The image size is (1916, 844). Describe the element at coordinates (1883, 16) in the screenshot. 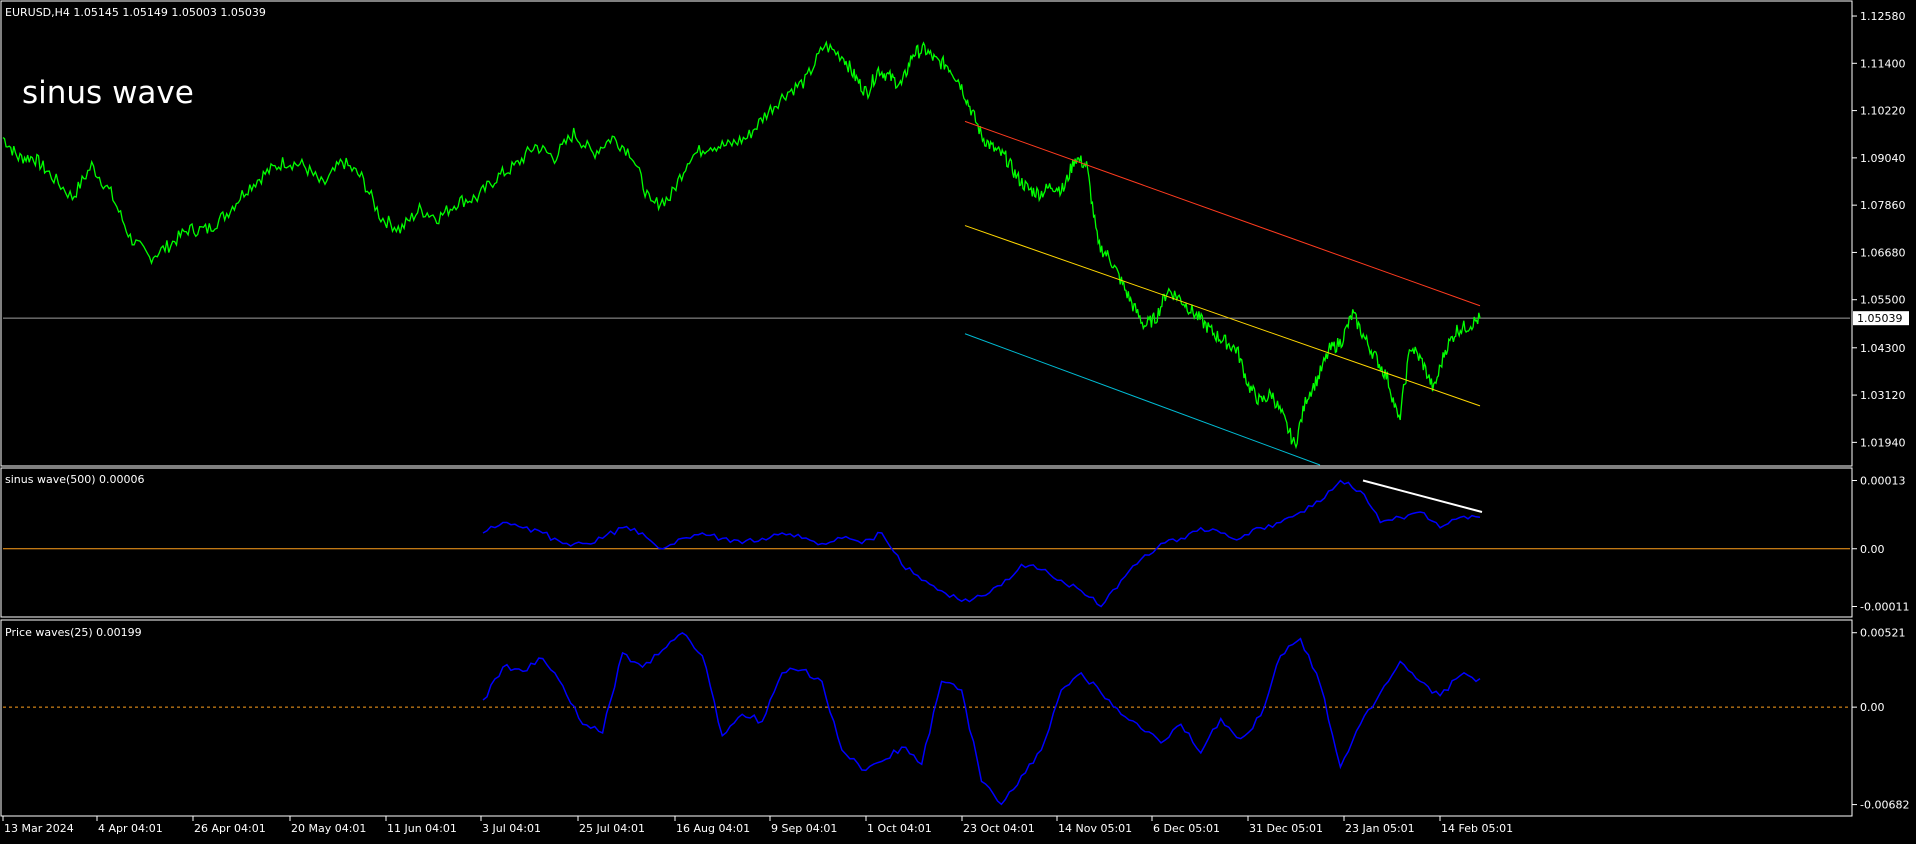

I see `main-y-tick-label: 1.12580` at that location.